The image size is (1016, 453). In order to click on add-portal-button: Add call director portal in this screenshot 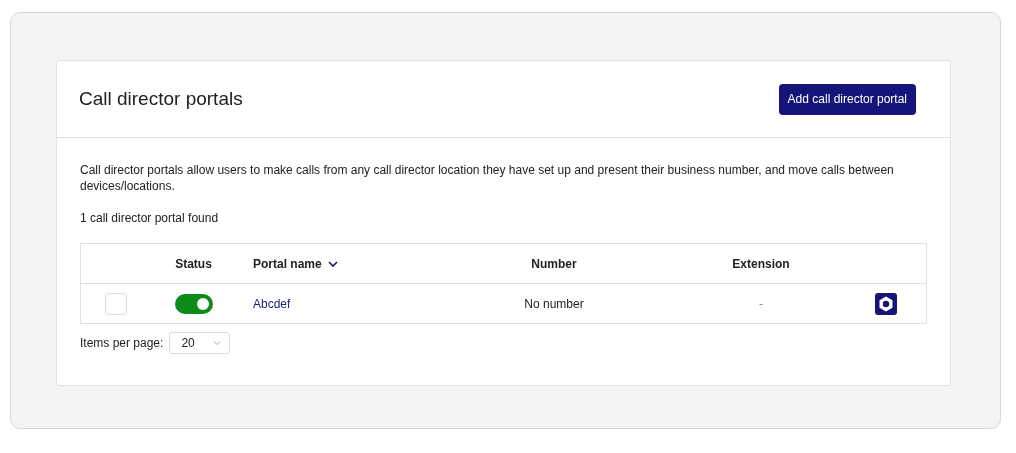, I will do `click(847, 99)`.